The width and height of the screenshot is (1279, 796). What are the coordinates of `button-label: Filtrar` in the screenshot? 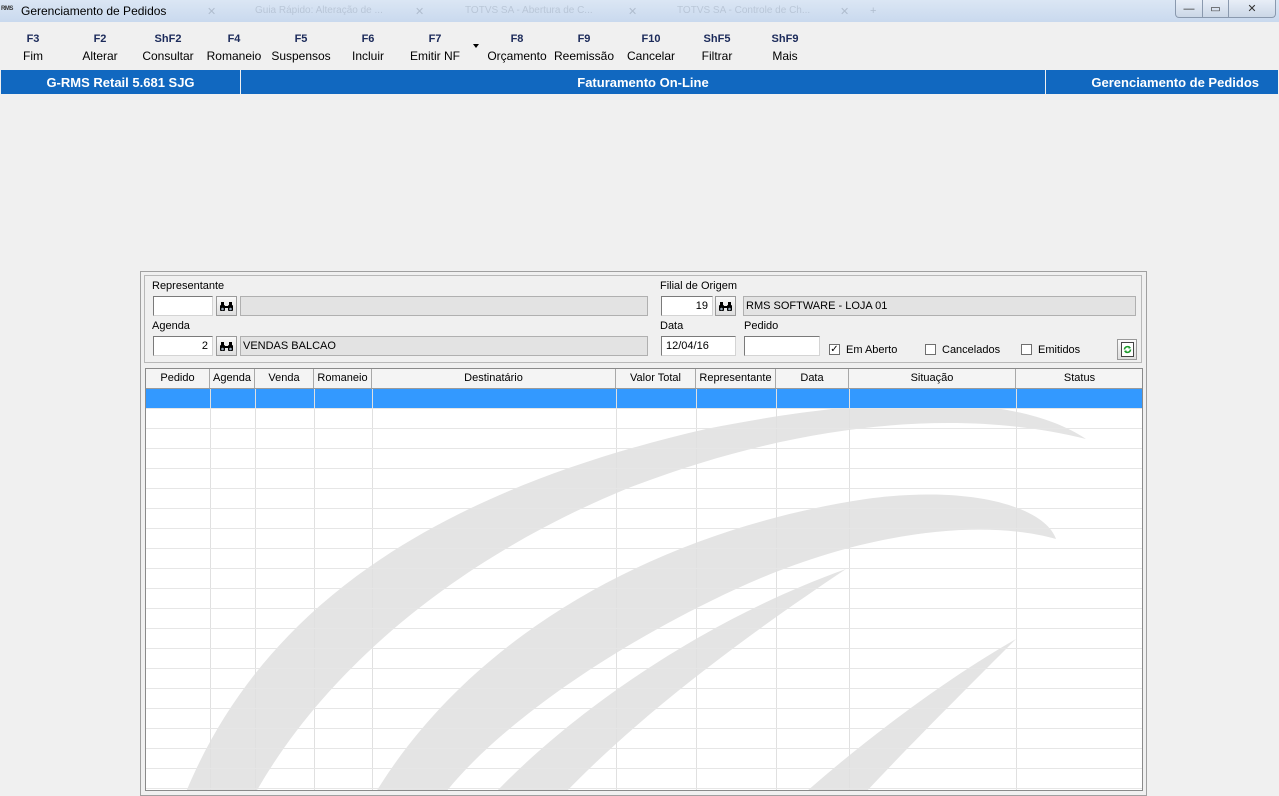 It's located at (717, 56).